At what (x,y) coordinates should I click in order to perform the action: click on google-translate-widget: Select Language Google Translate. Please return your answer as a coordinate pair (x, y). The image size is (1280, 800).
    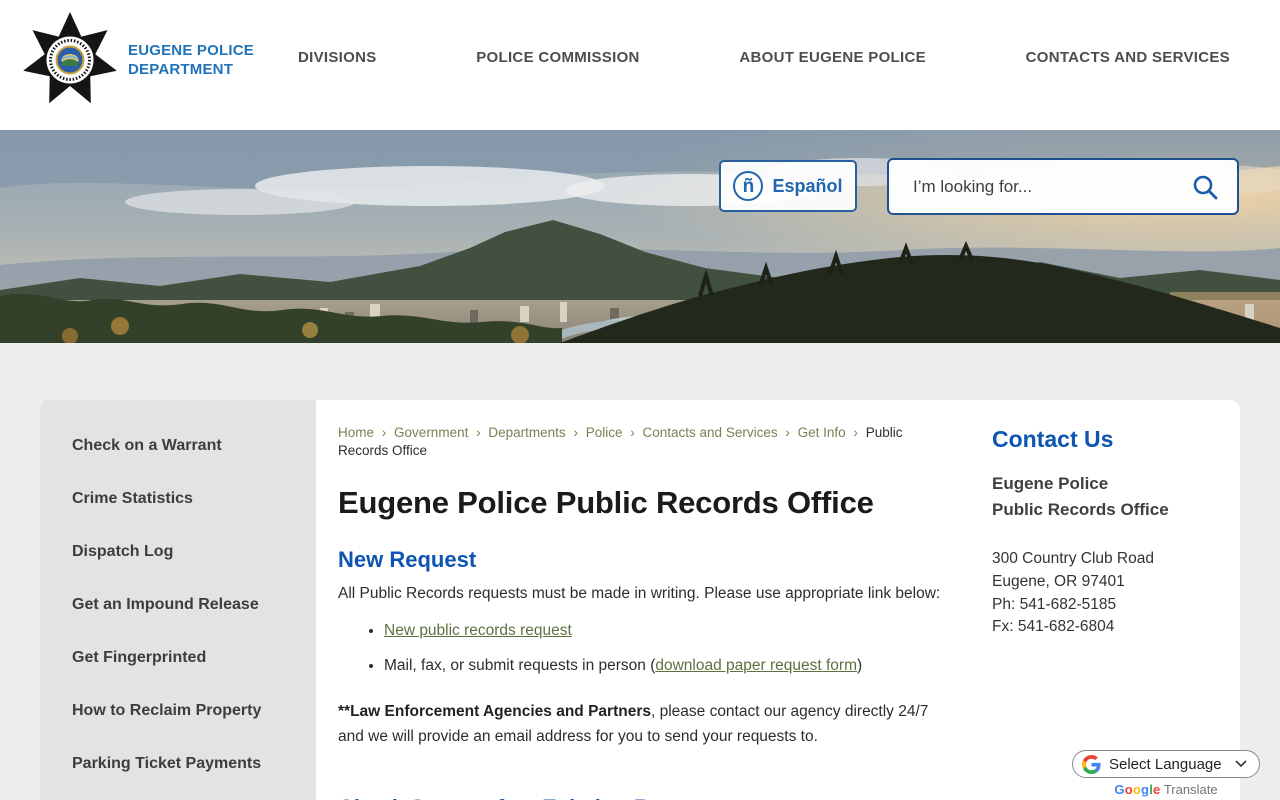
    Looking at the image, I should click on (1166, 773).